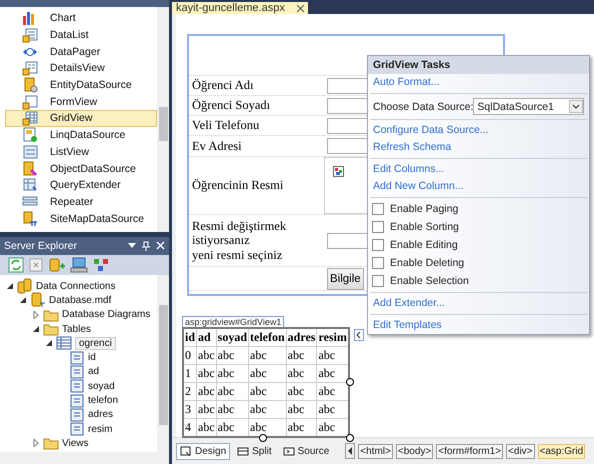 The height and width of the screenshot is (464, 594). I want to click on toolbox-item: LinqDataSource, so click(81, 135).